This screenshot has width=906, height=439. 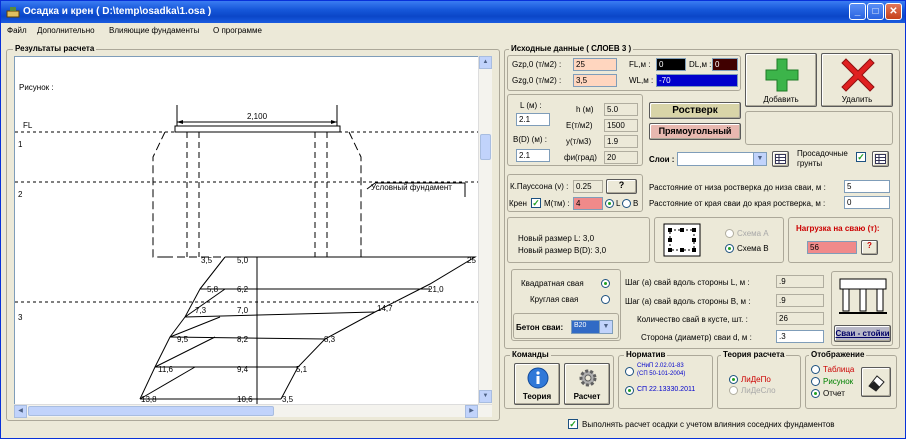 What do you see at coordinates (243, 310) in the screenshot?
I see `center-value-3: 7,0` at bounding box center [243, 310].